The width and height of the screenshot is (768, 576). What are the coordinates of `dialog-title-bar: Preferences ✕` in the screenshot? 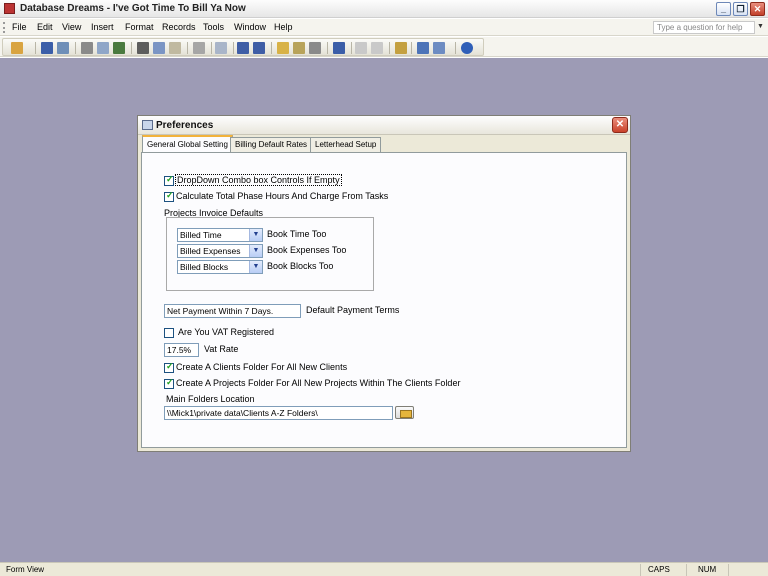 It's located at (384, 125).